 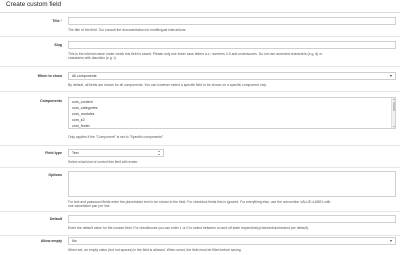 What do you see at coordinates (61, 21) in the screenshot?
I see `required-marker: *` at bounding box center [61, 21].